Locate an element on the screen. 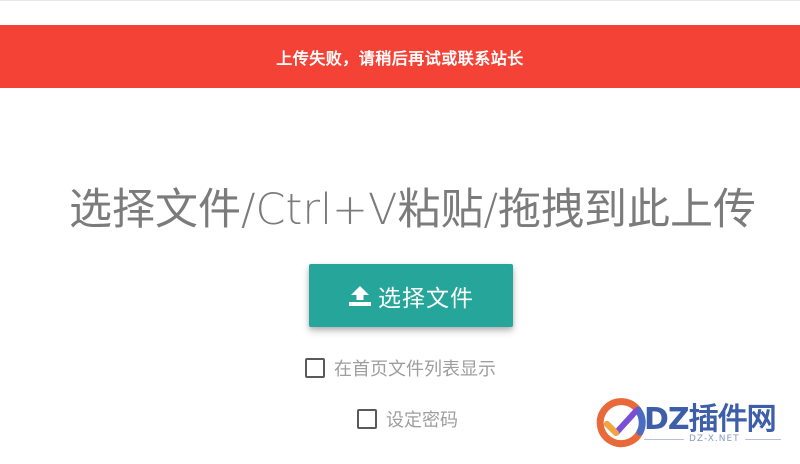  error-message: 上传失败，请稍后再试或联系站长 is located at coordinates (400, 58).